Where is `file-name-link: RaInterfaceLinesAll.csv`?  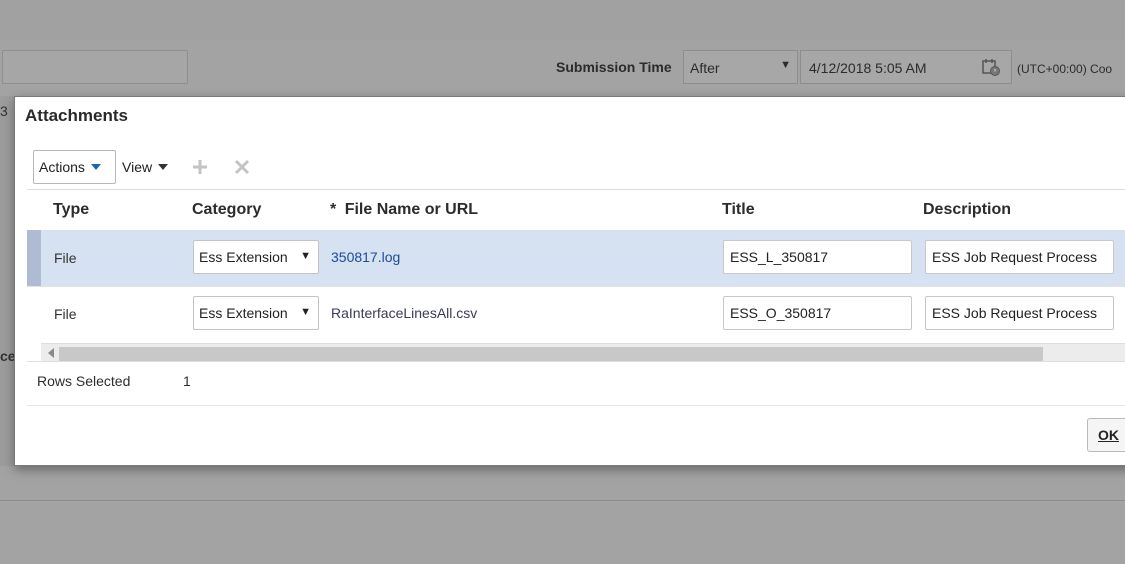 file-name-link: RaInterfaceLinesAll.csv is located at coordinates (404, 313).